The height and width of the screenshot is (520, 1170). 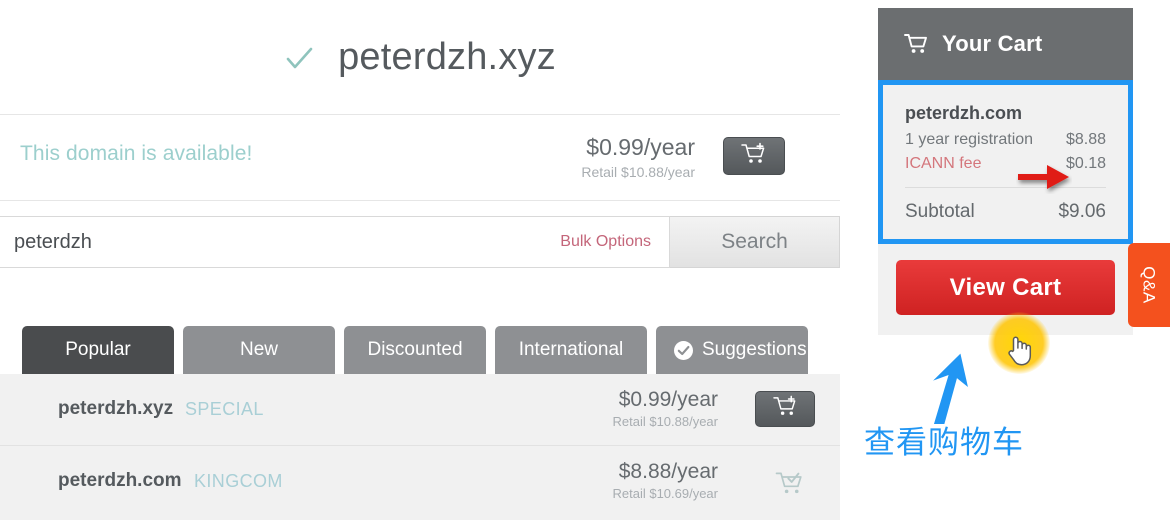 I want to click on cart-check-button, so click(x=790, y=486).